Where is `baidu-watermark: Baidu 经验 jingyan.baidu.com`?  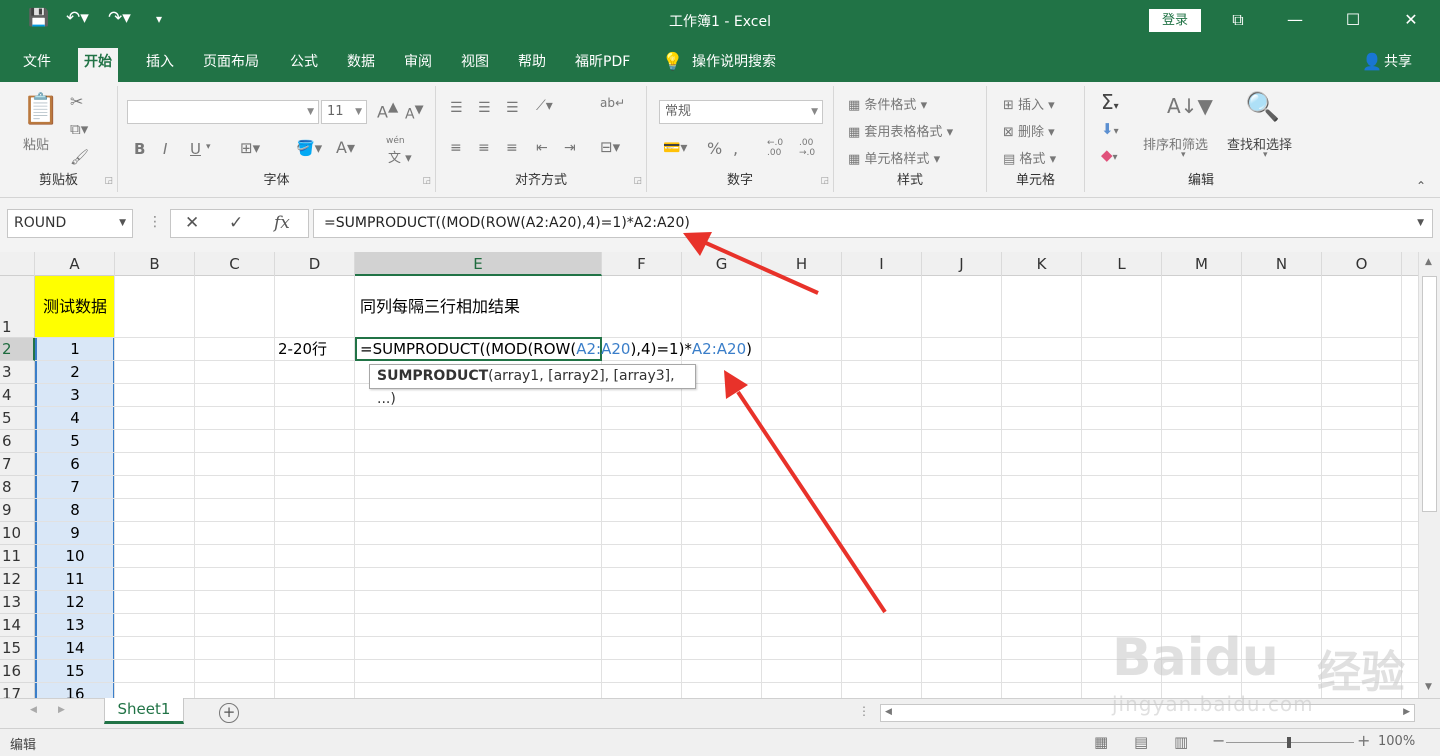 baidu-watermark: Baidu 经验 jingyan.baidu.com is located at coordinates (1272, 674).